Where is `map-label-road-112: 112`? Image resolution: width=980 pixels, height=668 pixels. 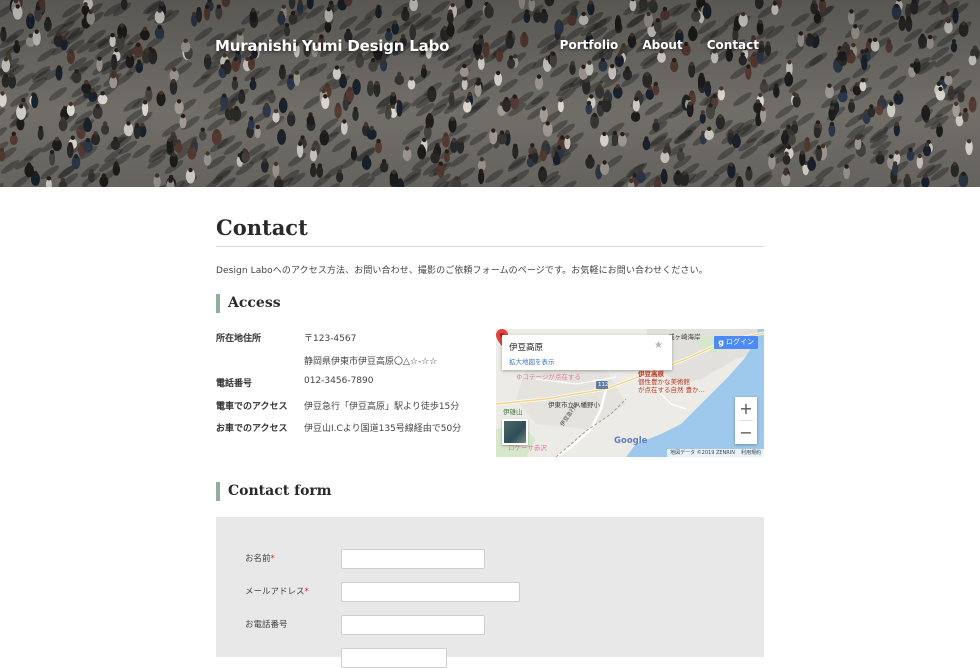 map-label-road-112: 112 is located at coordinates (603, 385).